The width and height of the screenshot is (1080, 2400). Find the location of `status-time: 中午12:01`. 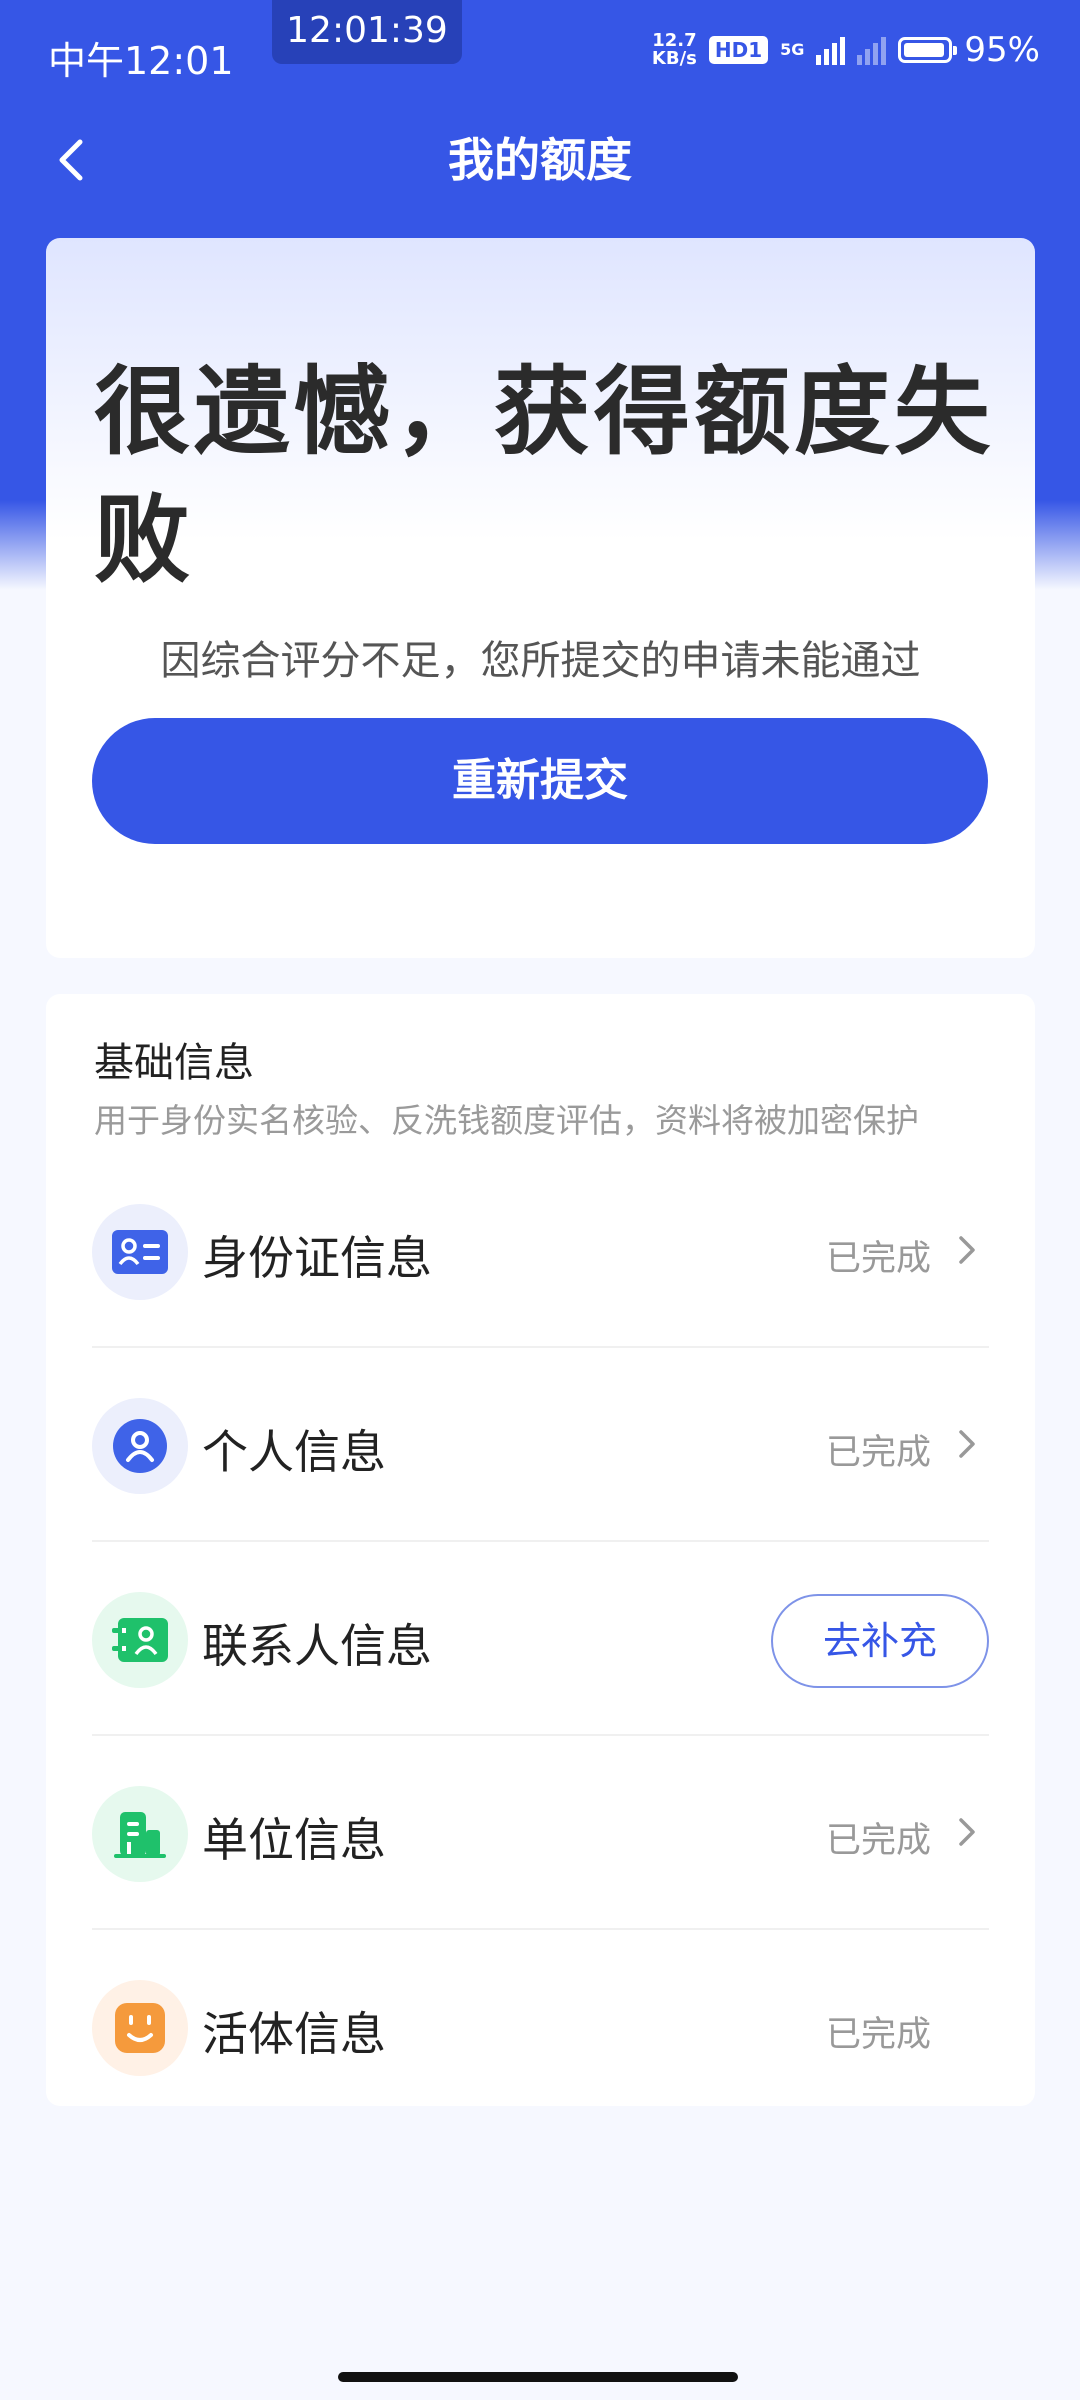

status-time: 中午12:01 is located at coordinates (141, 61).